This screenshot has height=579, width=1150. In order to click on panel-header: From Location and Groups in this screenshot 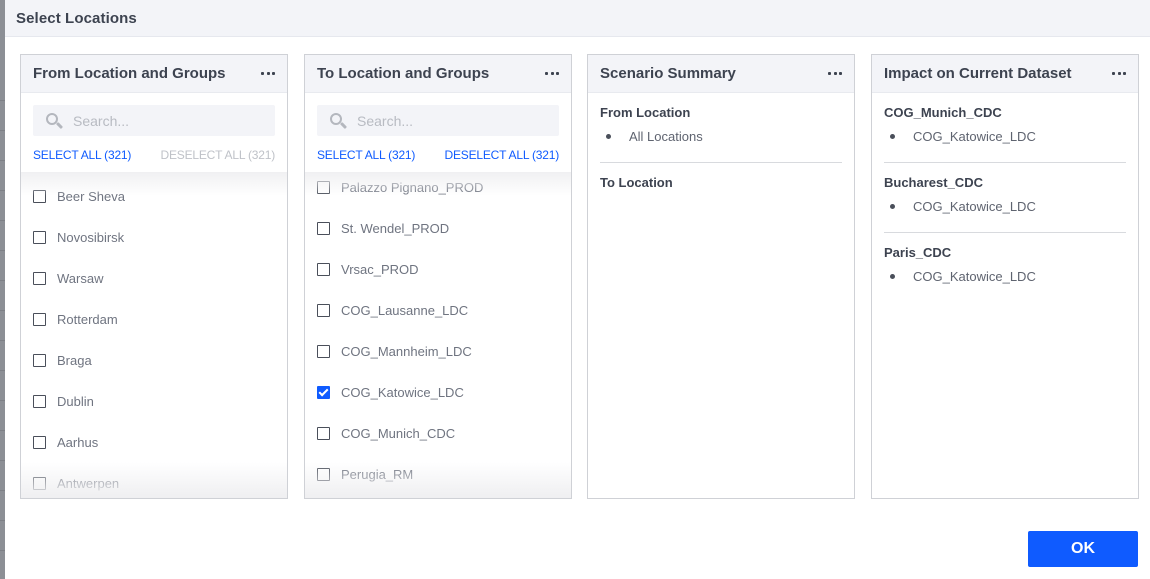, I will do `click(154, 74)`.